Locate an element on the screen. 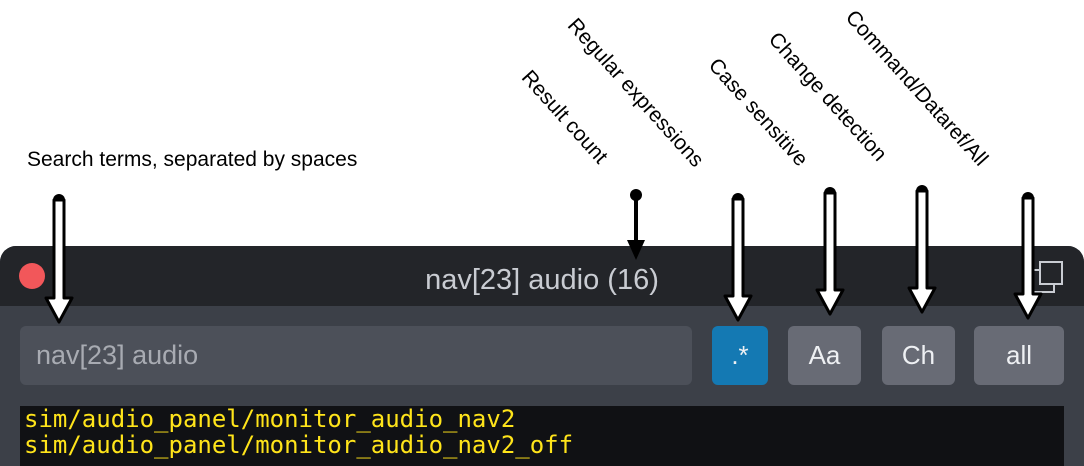 This screenshot has height=466, width=1084. regex-toggle-button: .* is located at coordinates (740, 355).